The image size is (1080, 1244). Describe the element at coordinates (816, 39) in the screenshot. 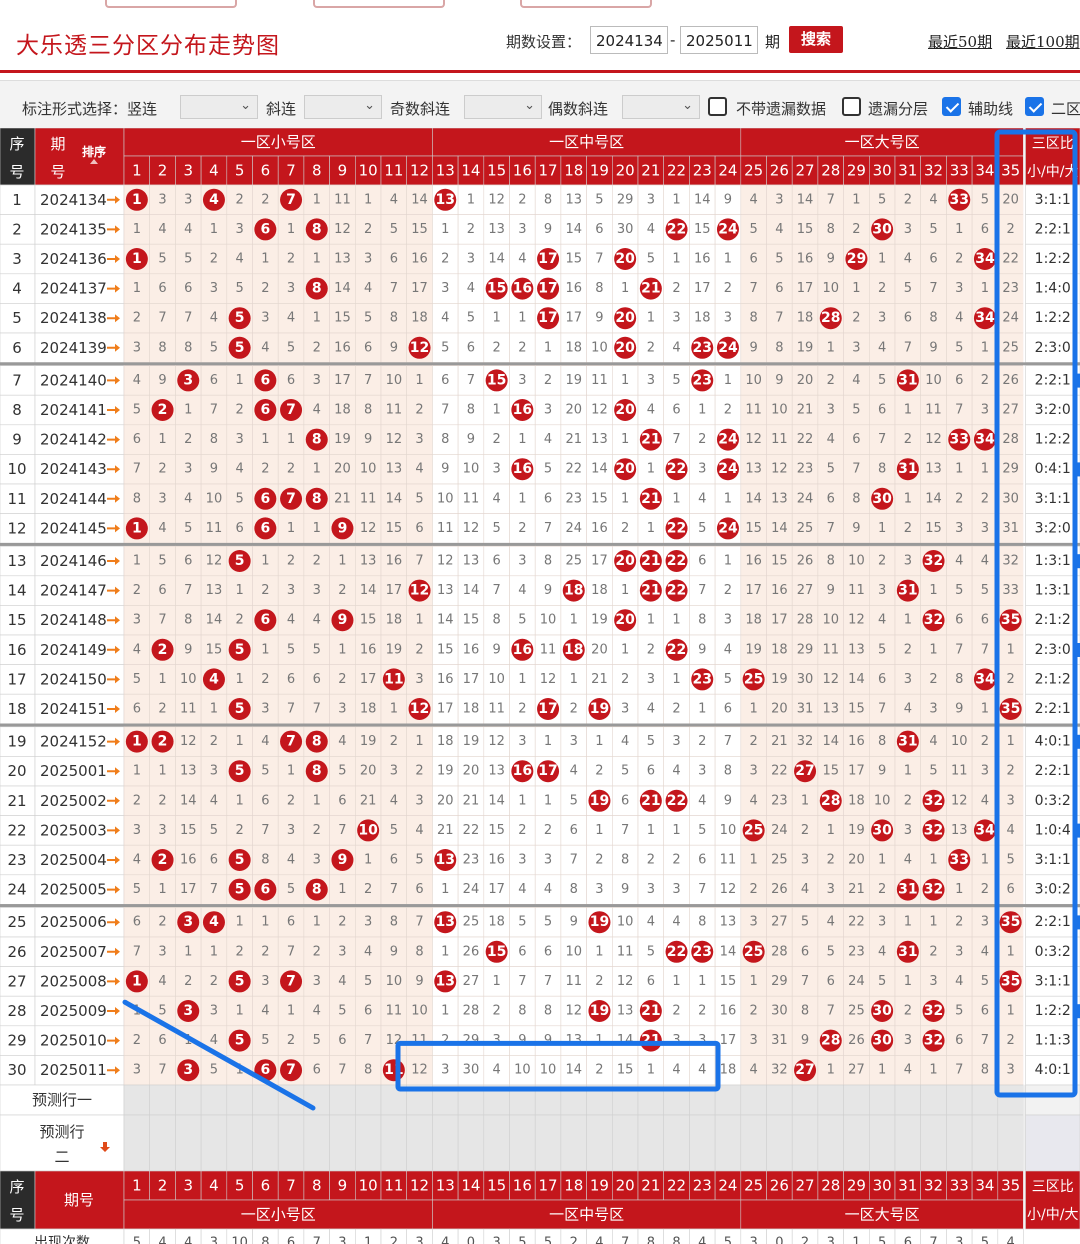

I see `search-button: 搜索` at that location.